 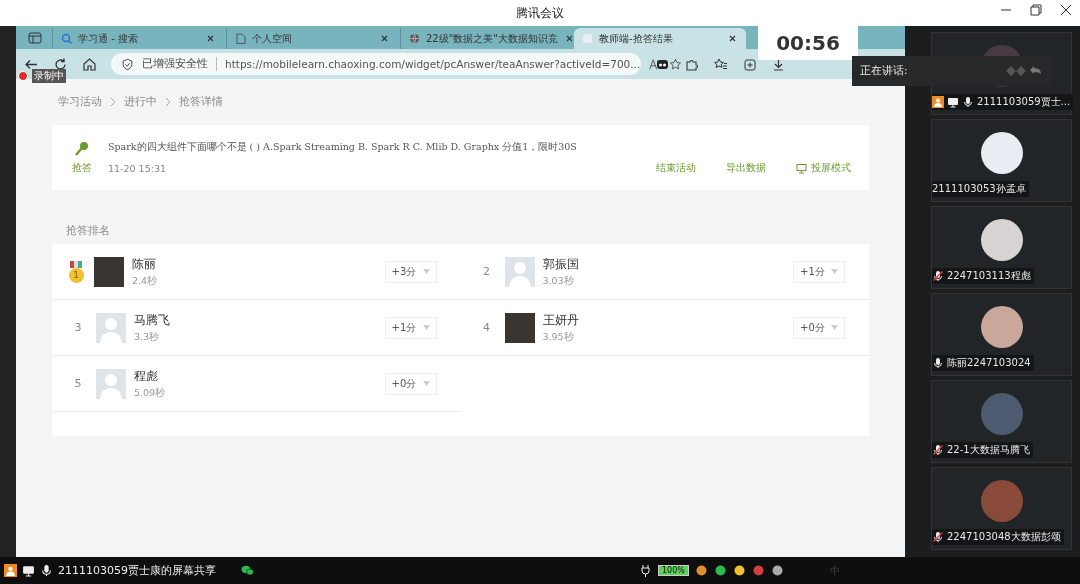 What do you see at coordinates (808, 43) in the screenshot?
I see `timer: 00:56` at bounding box center [808, 43].